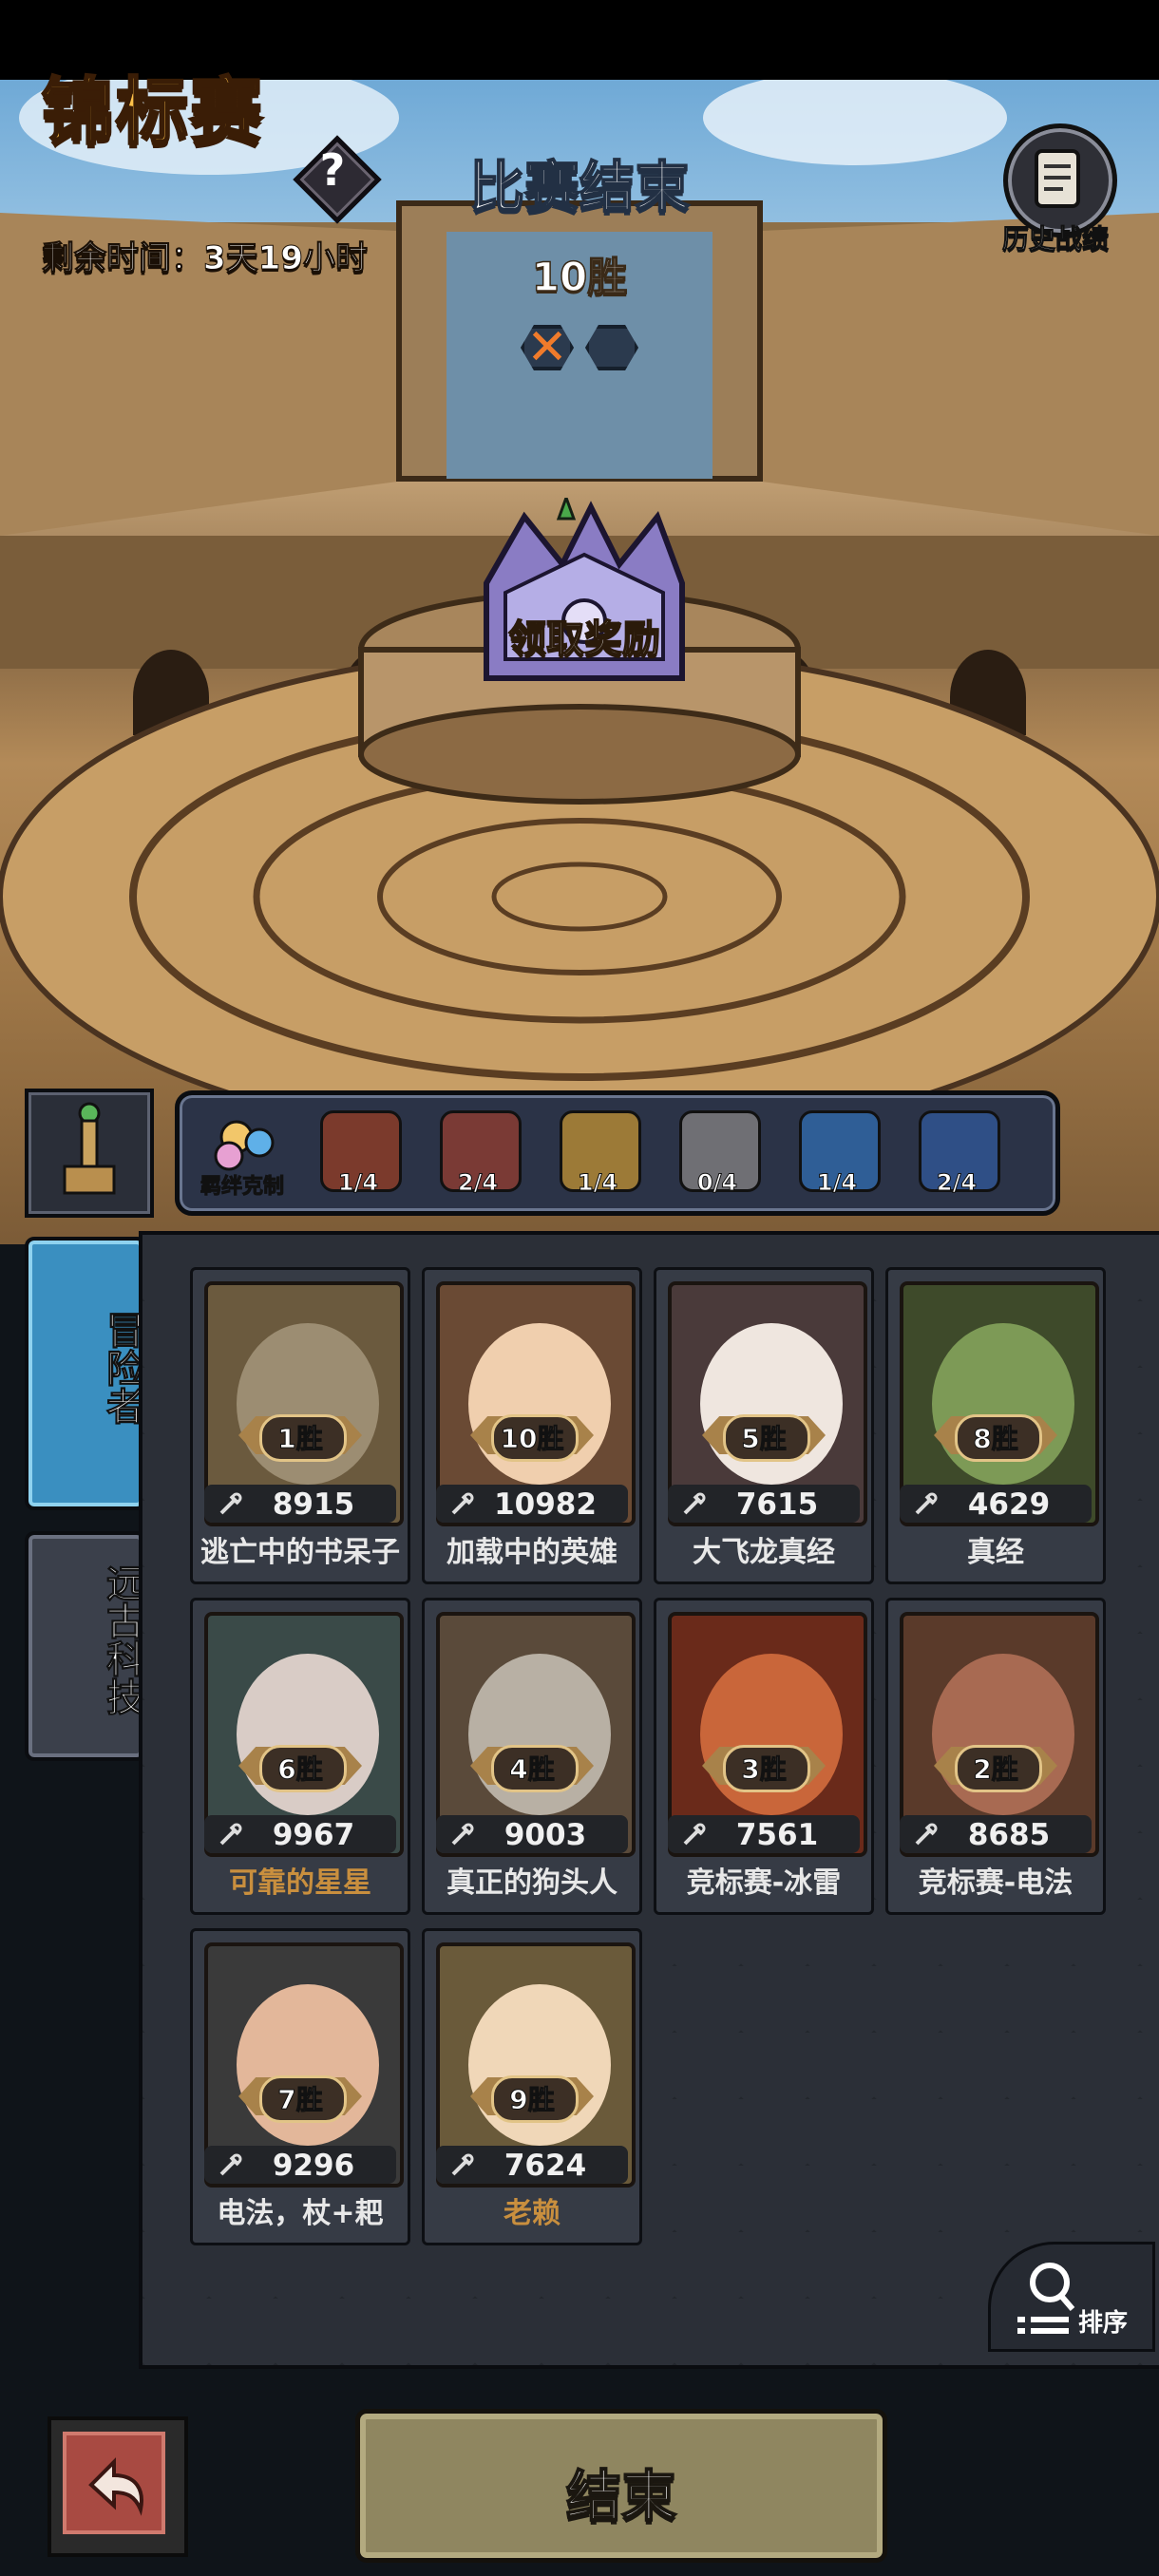 The width and height of the screenshot is (1159, 2576). I want to click on wins-badge: 1胜, so click(300, 1436).